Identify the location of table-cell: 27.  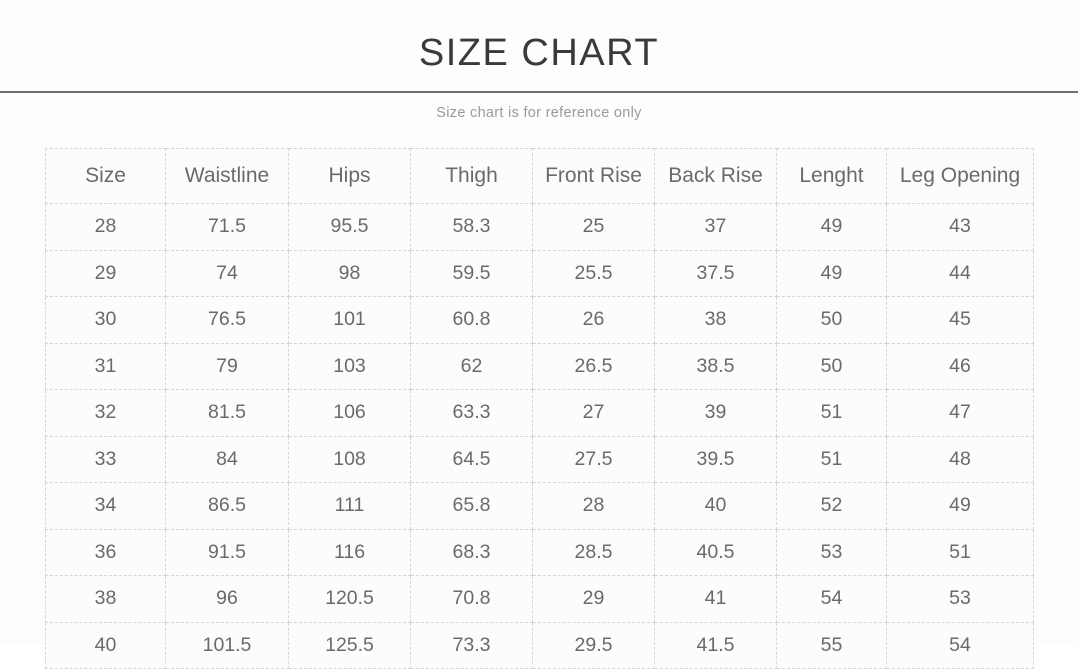
(593, 413).